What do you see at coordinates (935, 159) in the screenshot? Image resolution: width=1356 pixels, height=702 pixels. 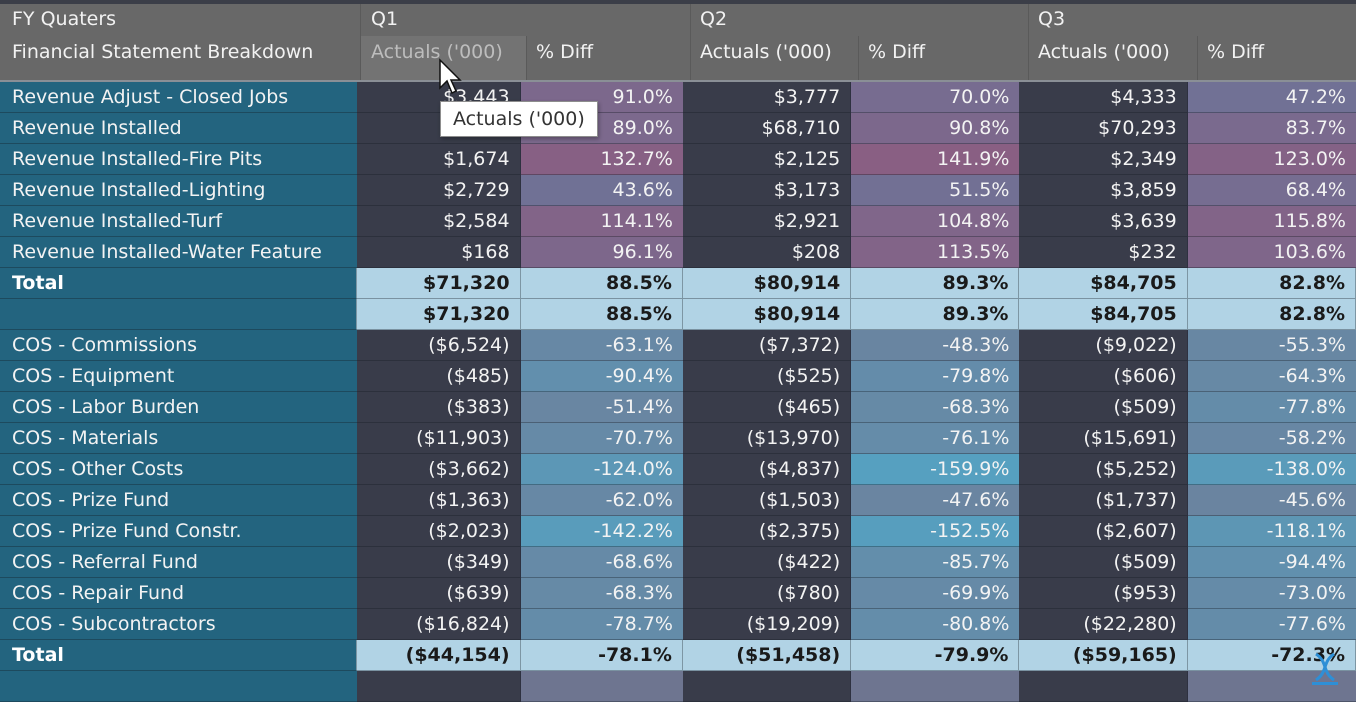 I see `q2-pct-diff-cell: 141.9%` at bounding box center [935, 159].